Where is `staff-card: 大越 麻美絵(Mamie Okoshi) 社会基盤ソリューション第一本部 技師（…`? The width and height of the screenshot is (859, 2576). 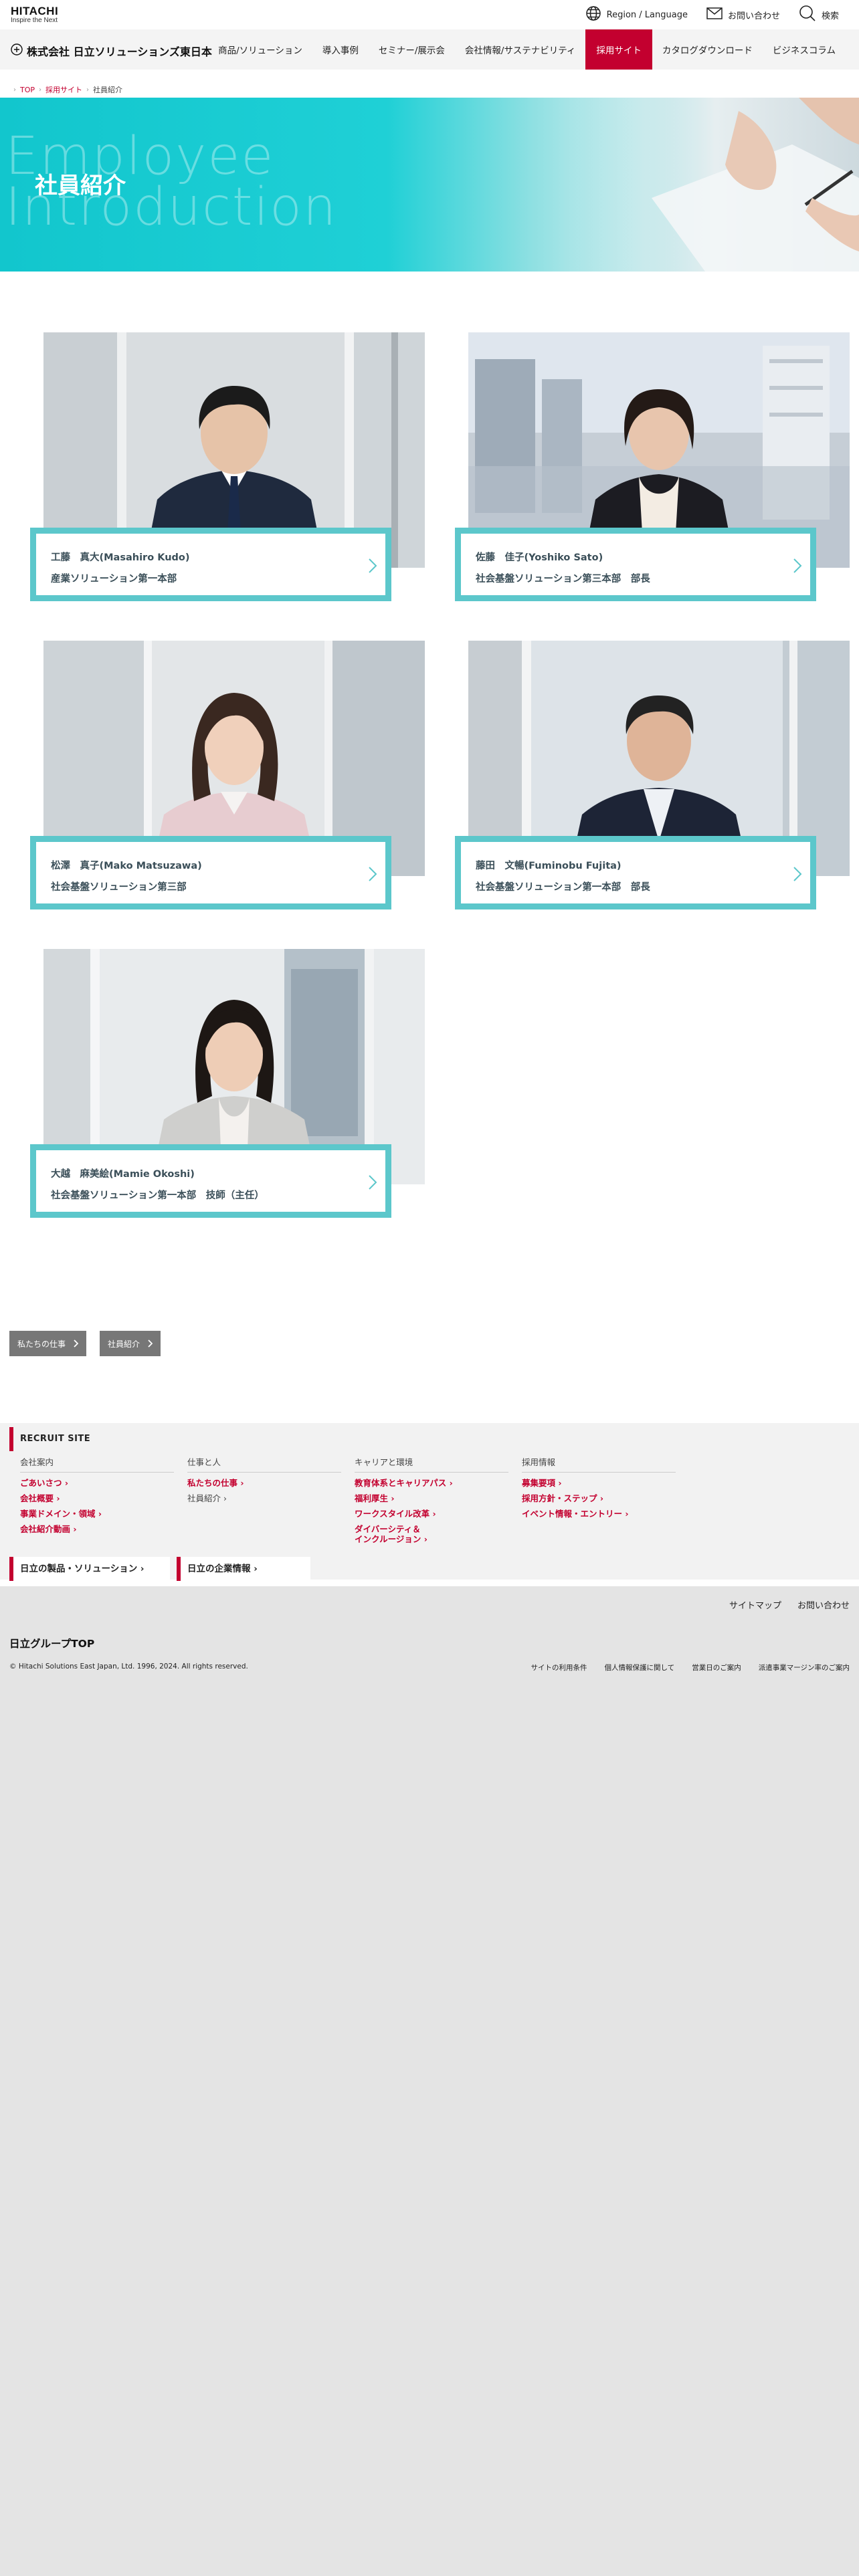
staff-card: 大越 麻美絵(Mamie Okoshi) 社会基盤ソリューション第一本部 技師（… is located at coordinates (244, 1086).